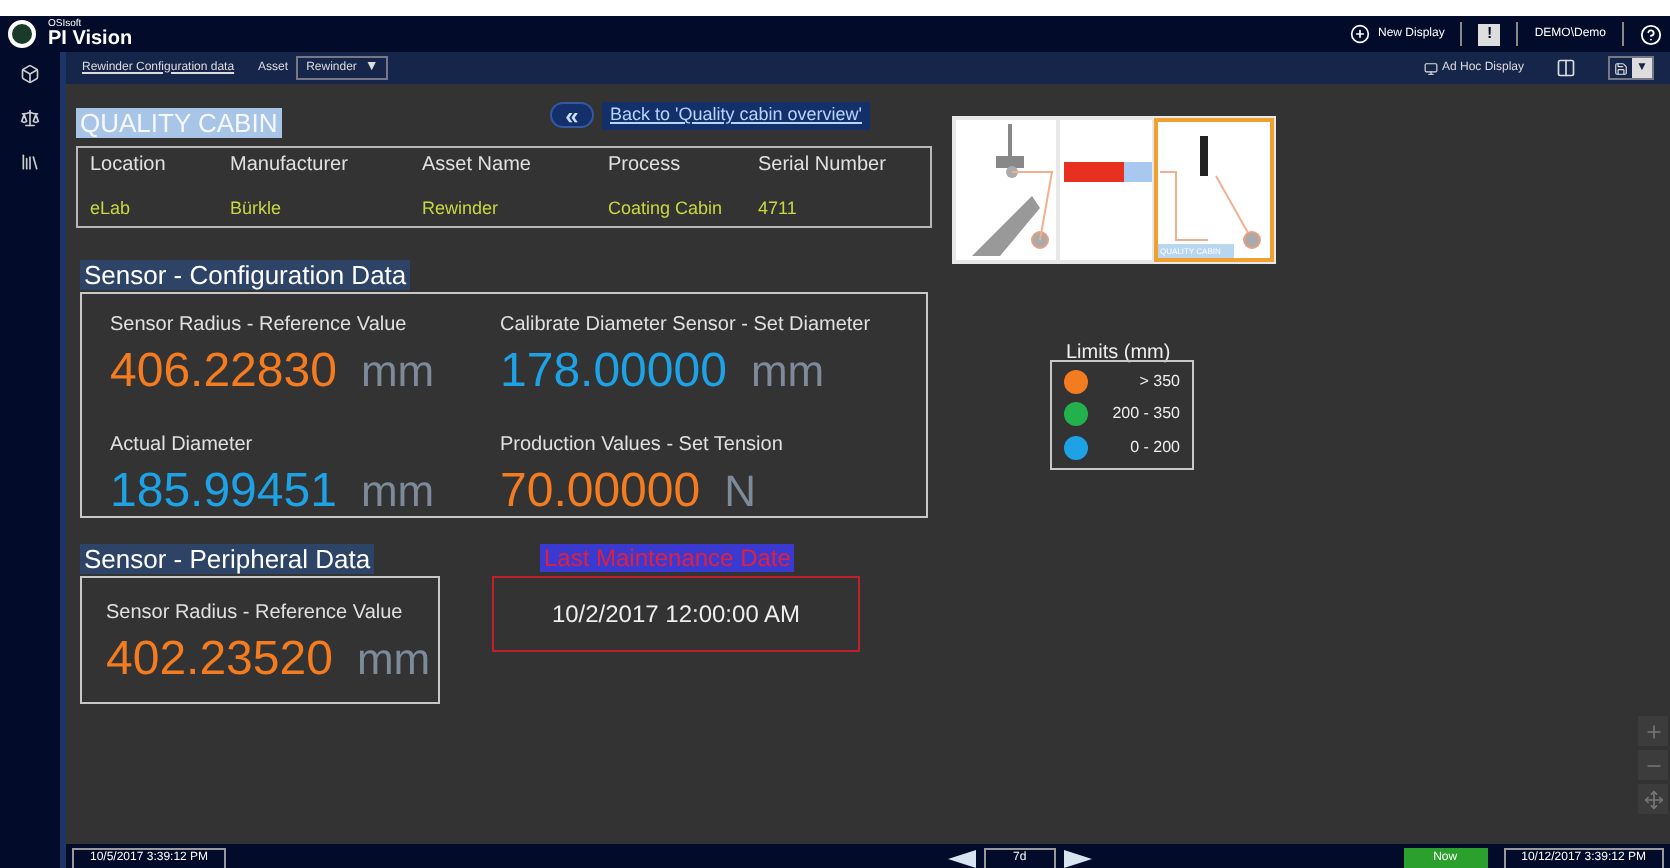 Image resolution: width=1670 pixels, height=868 pixels. Describe the element at coordinates (111, 209) in the screenshot. I see `column-value: eLab` at that location.